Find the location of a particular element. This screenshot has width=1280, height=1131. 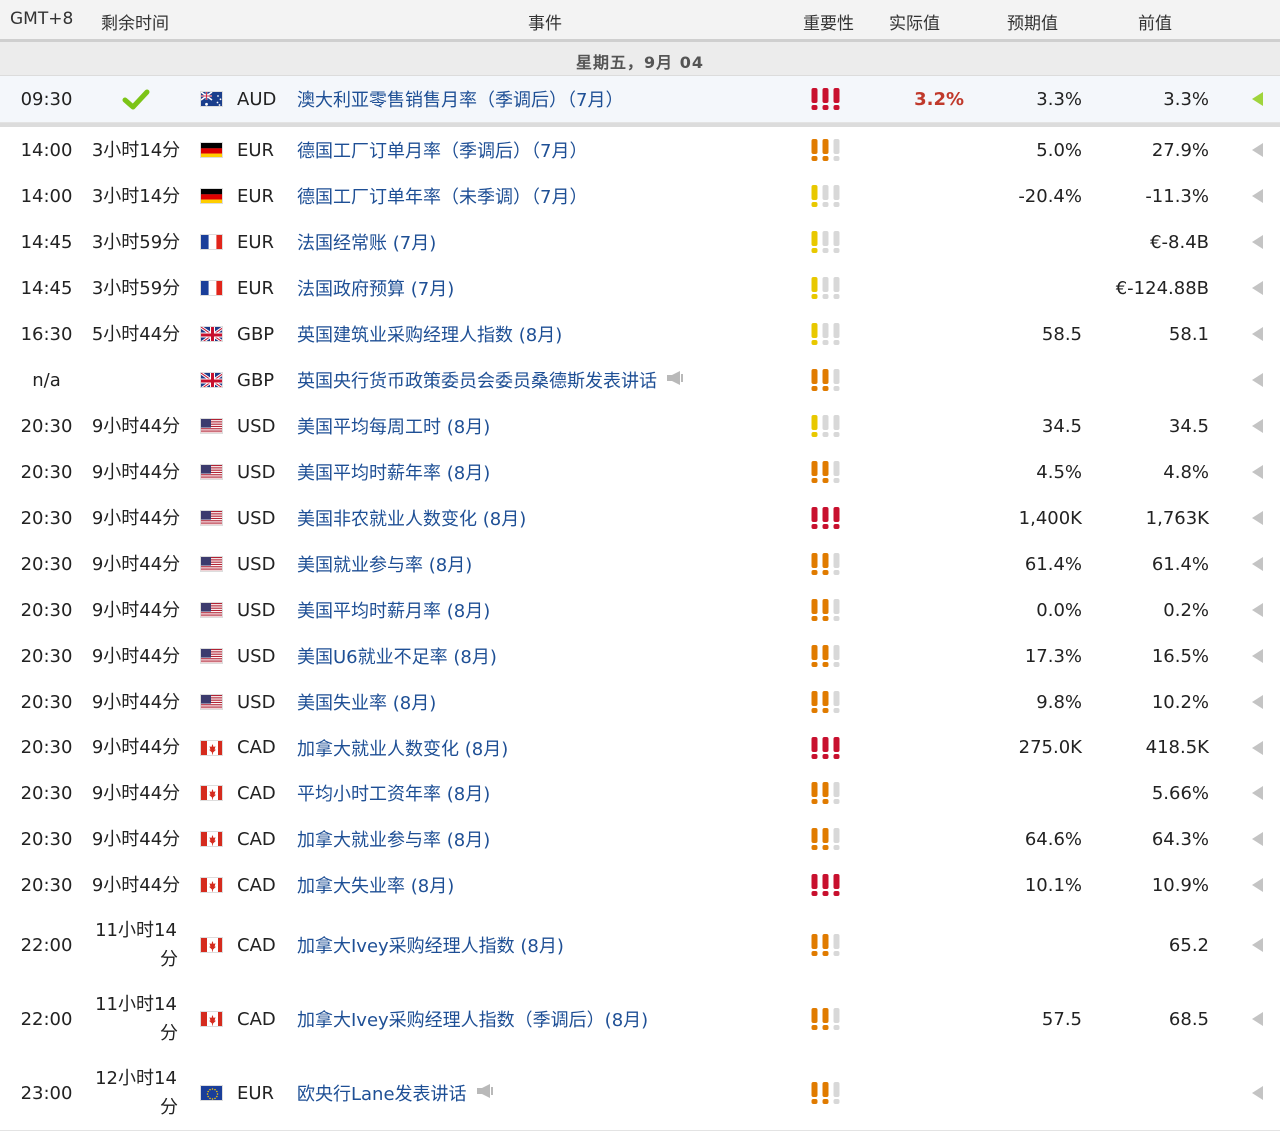

table-row: 20:30 9小时44分 CAD 加拿大失业率 (8月) 10.1% 10.9% is located at coordinates (640, 885).